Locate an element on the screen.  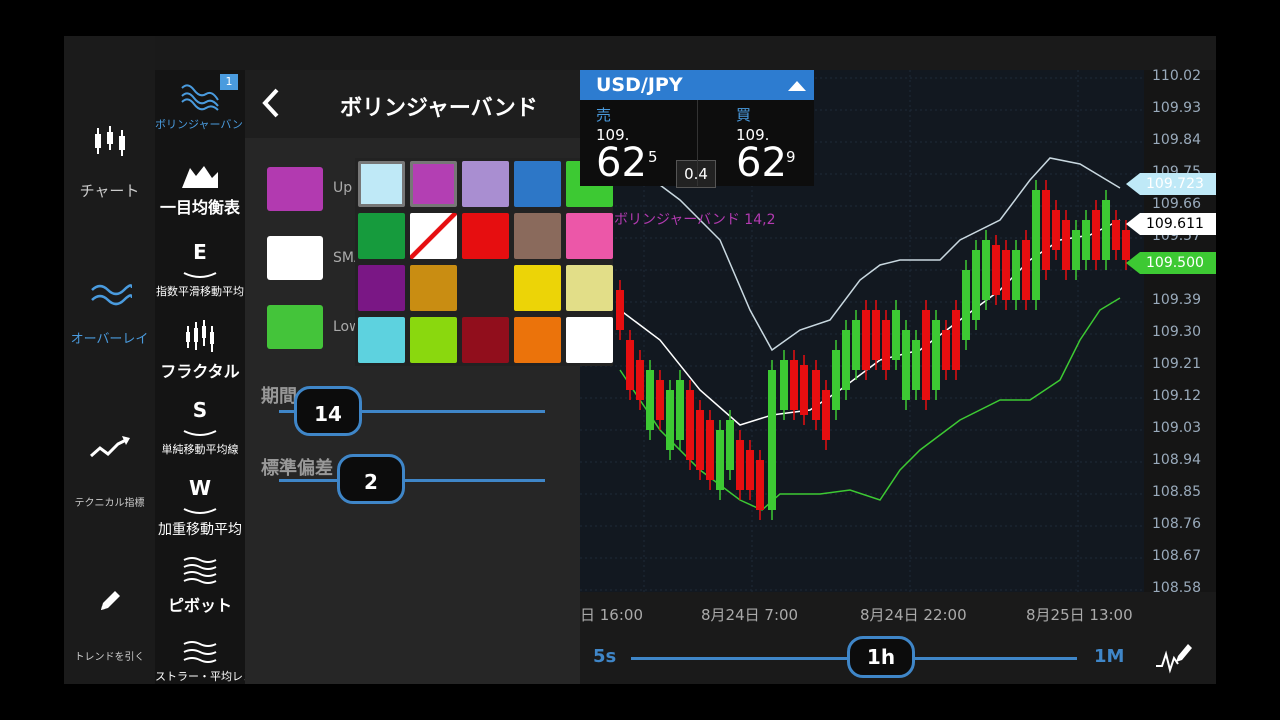
x-label-2: 8月24日 22:00 is located at coordinates (913, 615).